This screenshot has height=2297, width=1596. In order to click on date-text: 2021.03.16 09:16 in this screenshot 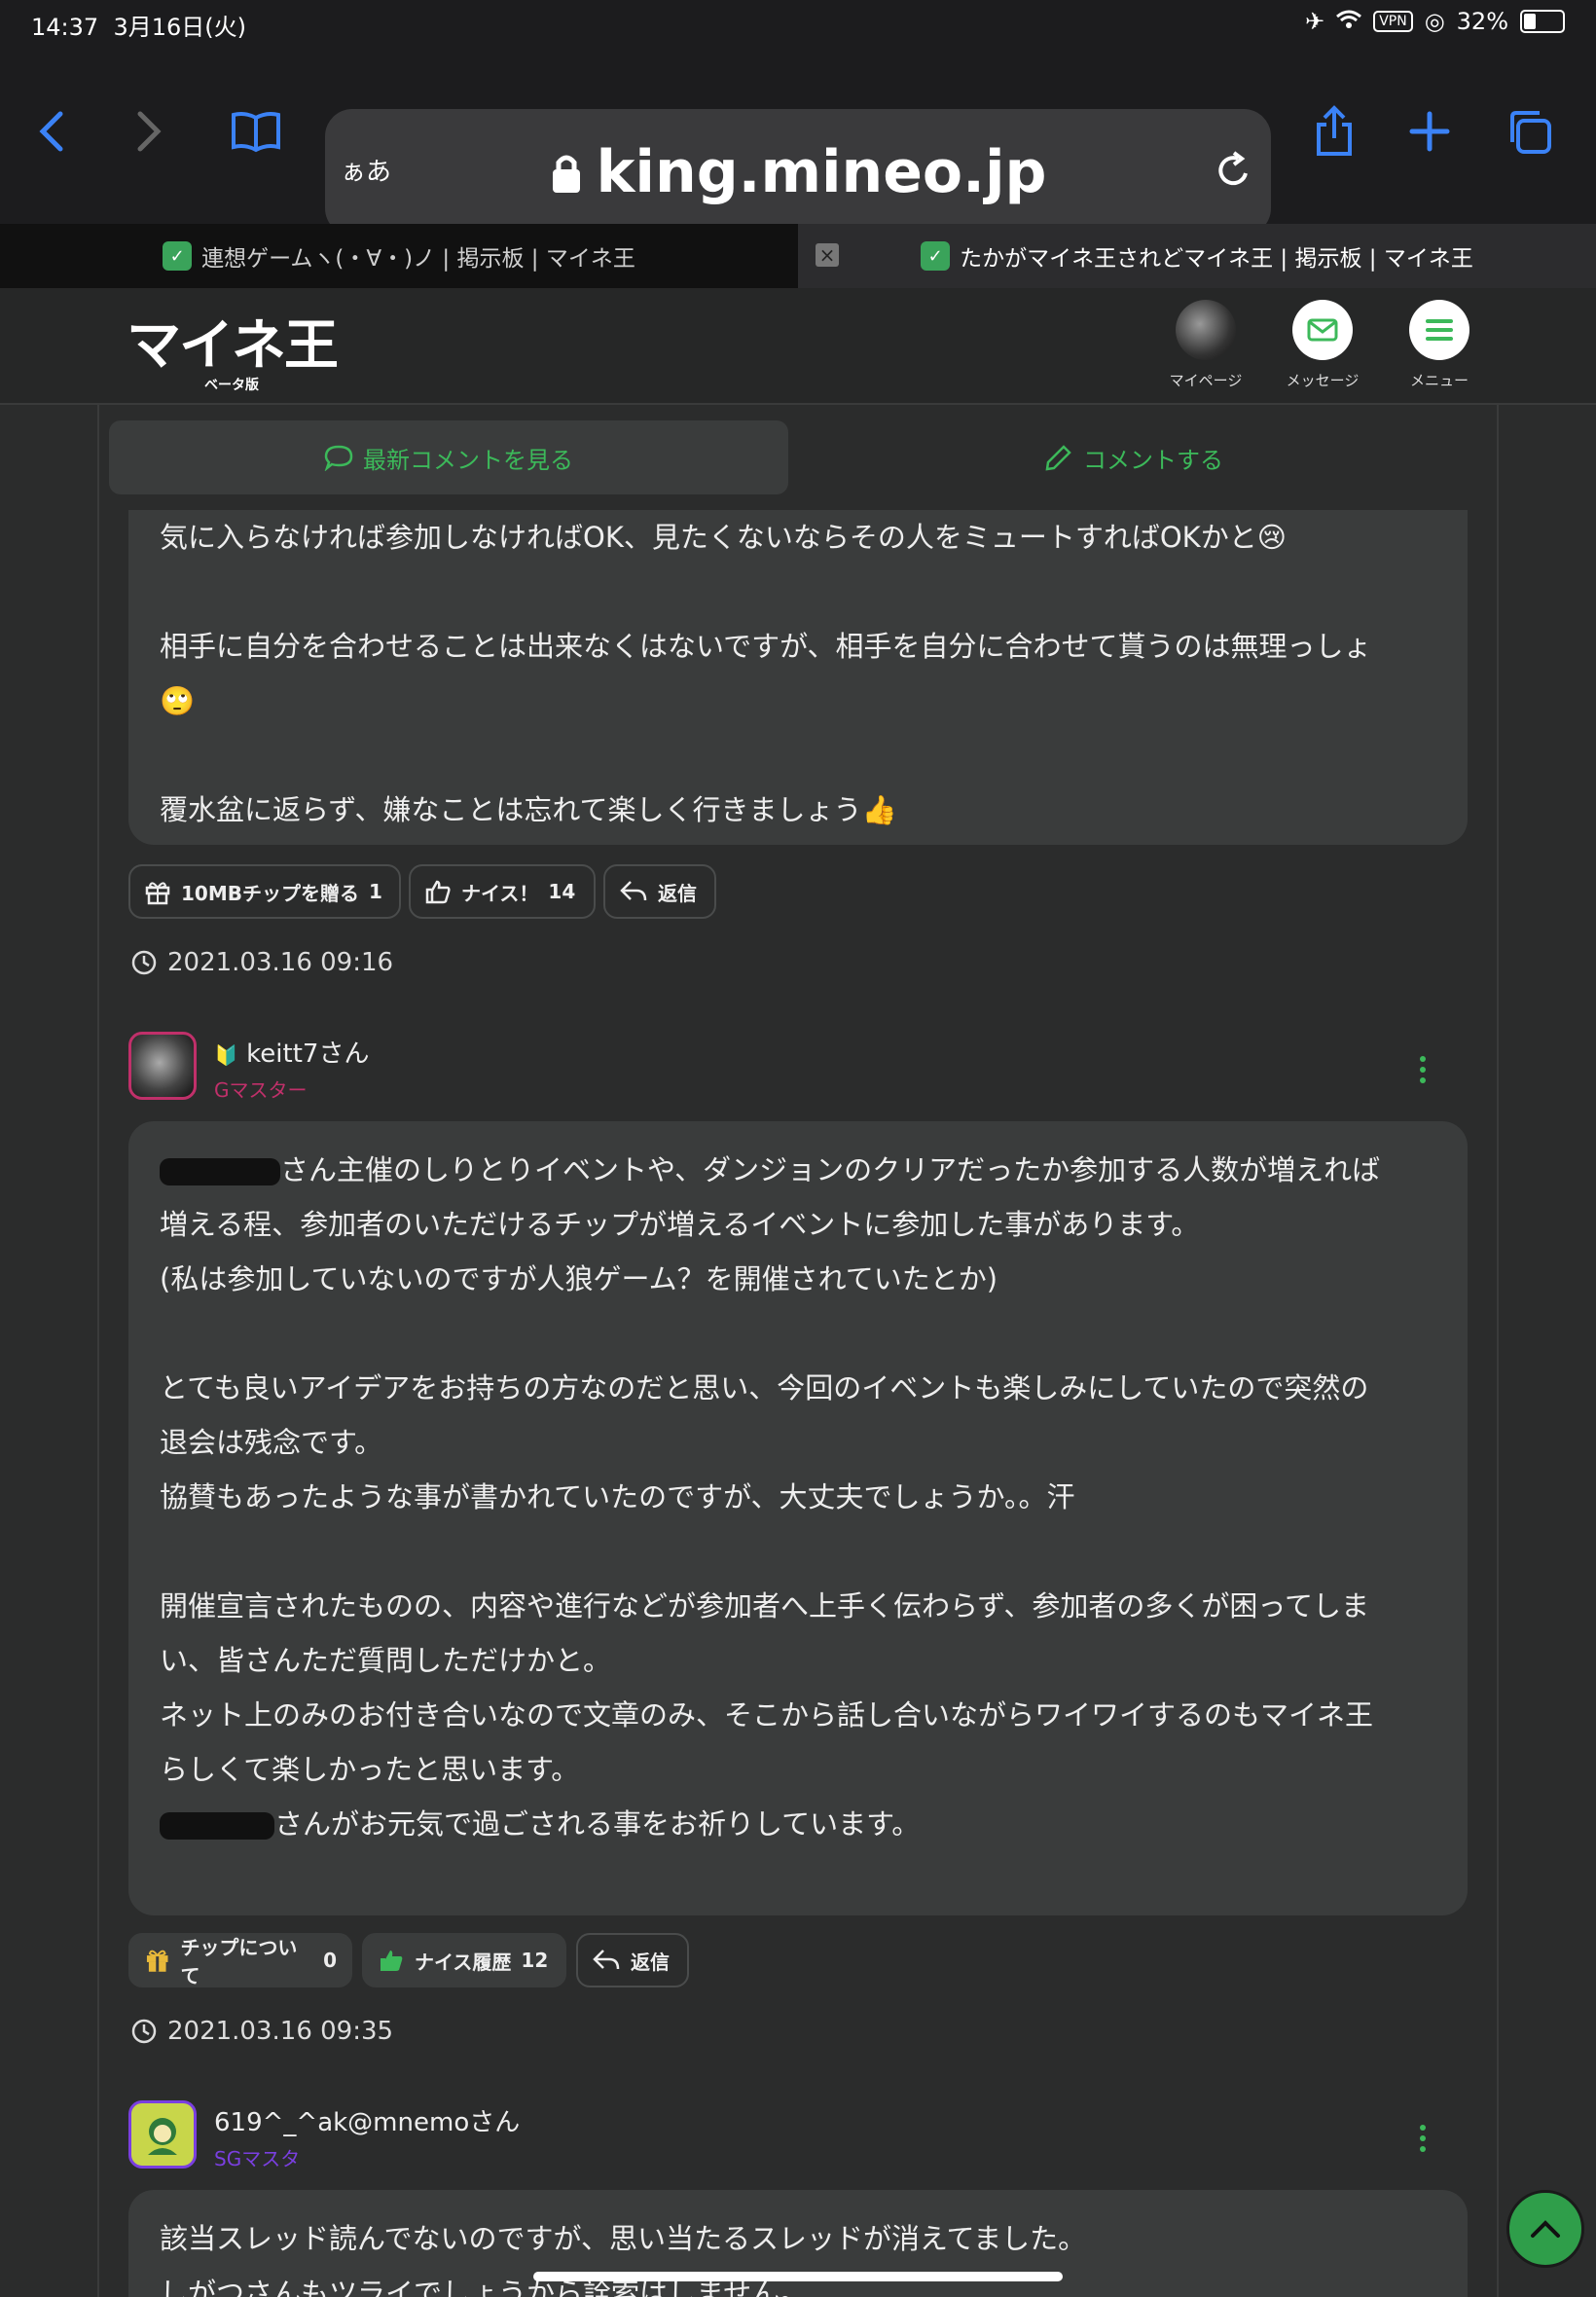, I will do `click(280, 962)`.